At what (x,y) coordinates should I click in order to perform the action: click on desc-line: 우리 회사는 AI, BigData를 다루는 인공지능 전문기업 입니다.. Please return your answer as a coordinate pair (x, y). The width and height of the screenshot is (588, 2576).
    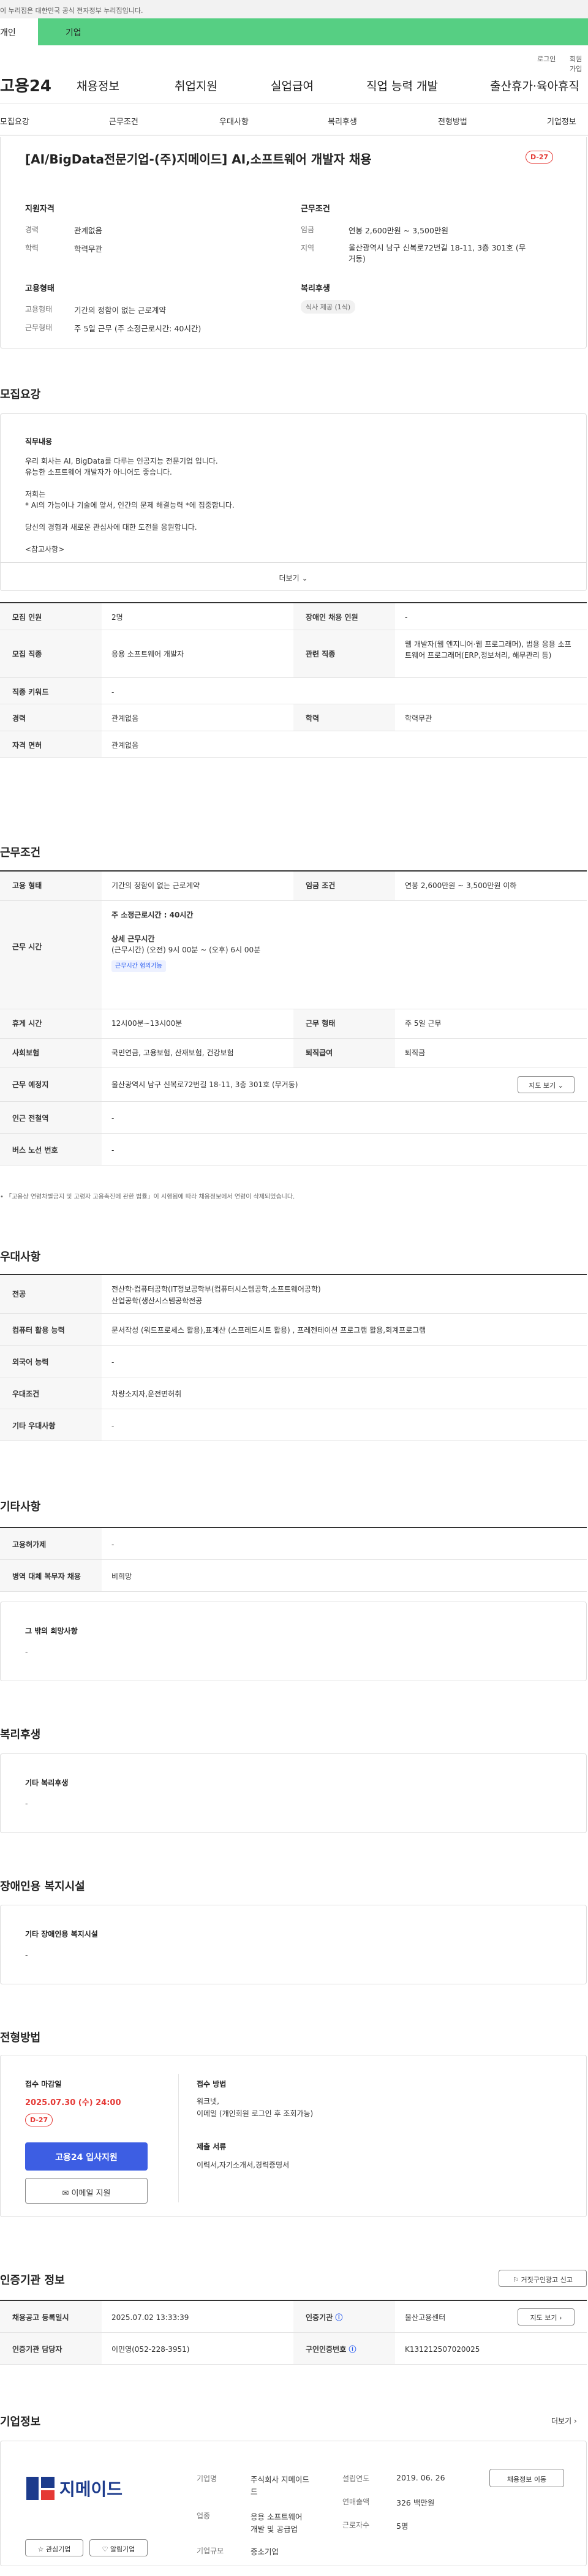
    Looking at the image, I should click on (122, 461).